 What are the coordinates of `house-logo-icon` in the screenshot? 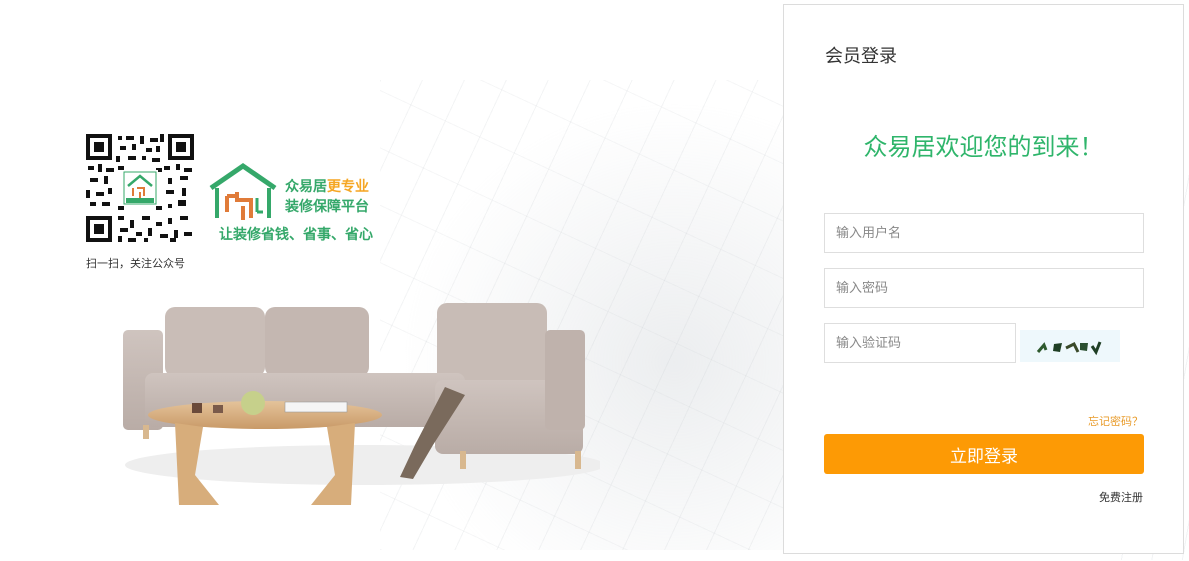 It's located at (243, 191).